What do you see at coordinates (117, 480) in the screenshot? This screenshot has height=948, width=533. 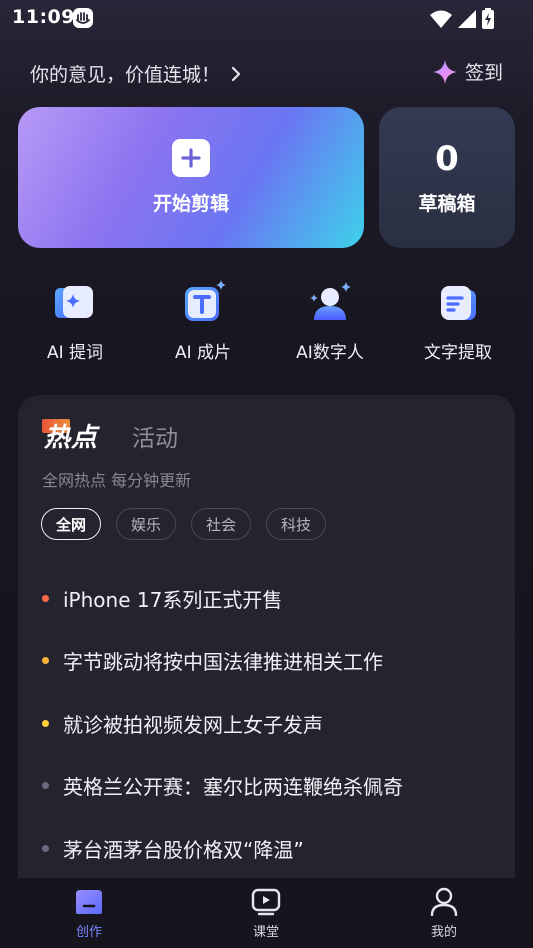 I see `panel-subtitle: 全网热点 每分钟更新` at bounding box center [117, 480].